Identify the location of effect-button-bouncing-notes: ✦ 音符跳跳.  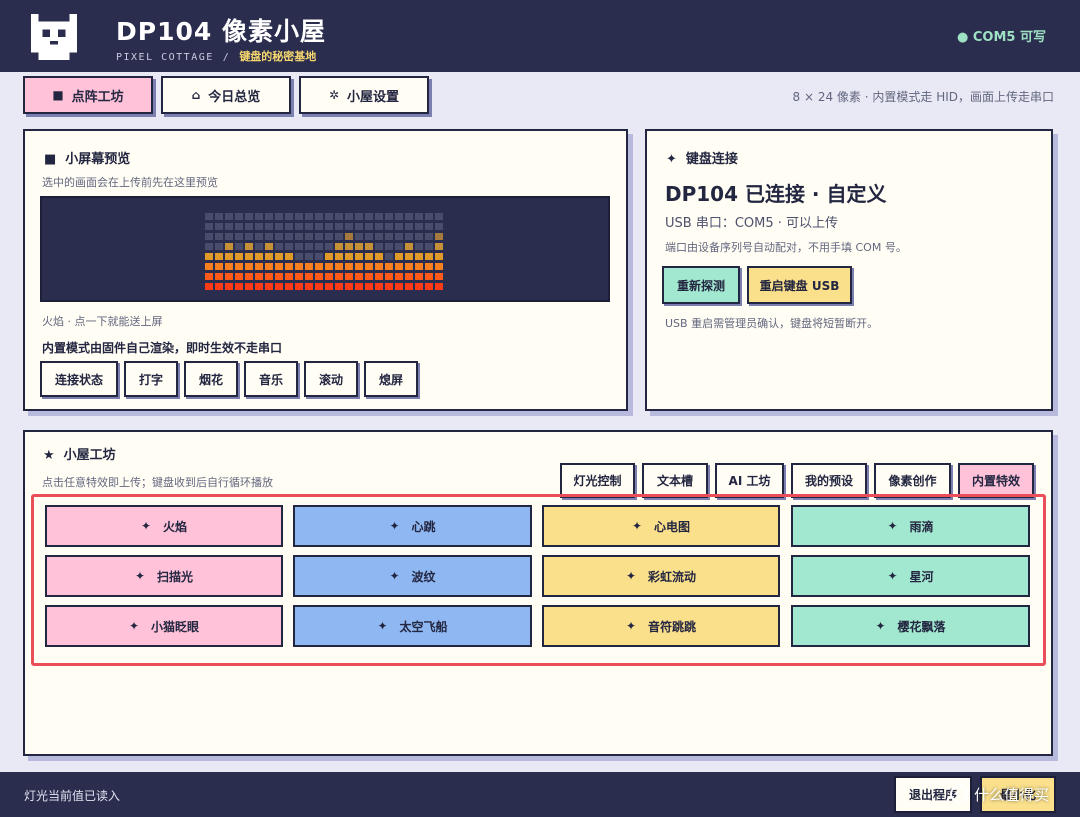
(661, 626).